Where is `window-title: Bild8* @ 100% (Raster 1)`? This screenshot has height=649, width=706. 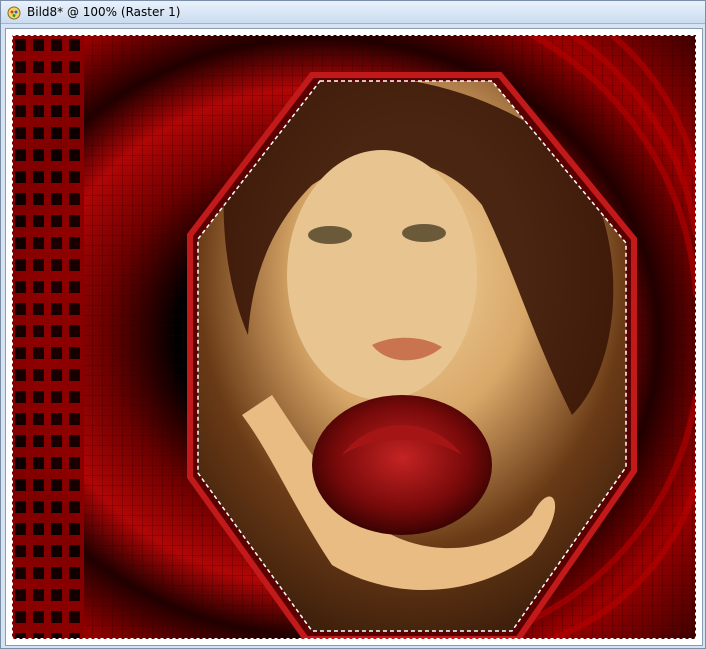 window-title: Bild8* @ 100% (Raster 1) is located at coordinates (104, 12).